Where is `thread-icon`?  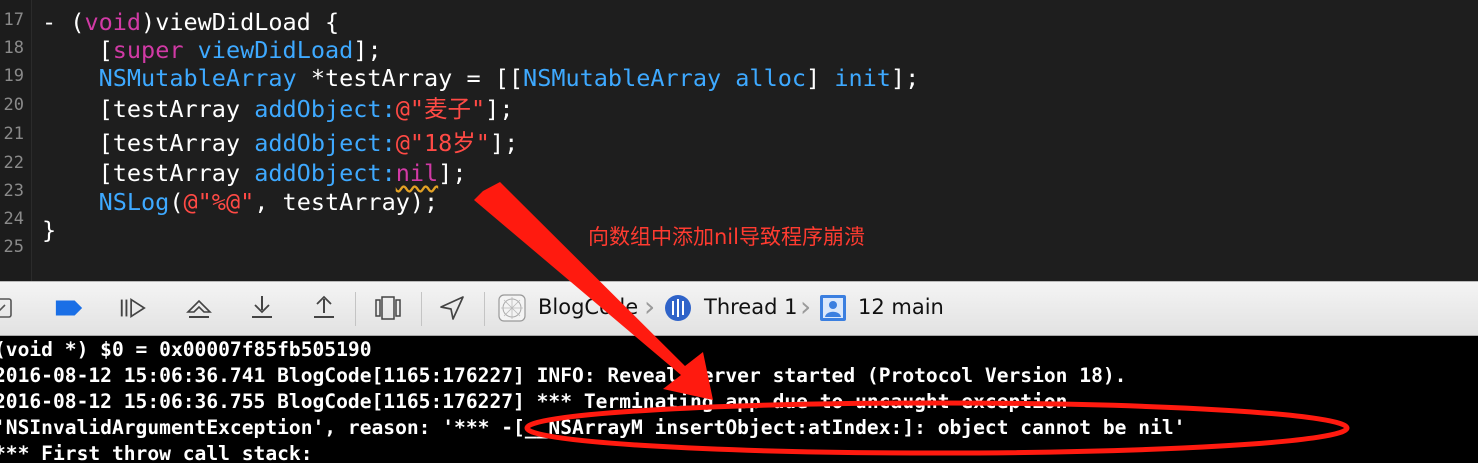
thread-icon is located at coordinates (678, 308).